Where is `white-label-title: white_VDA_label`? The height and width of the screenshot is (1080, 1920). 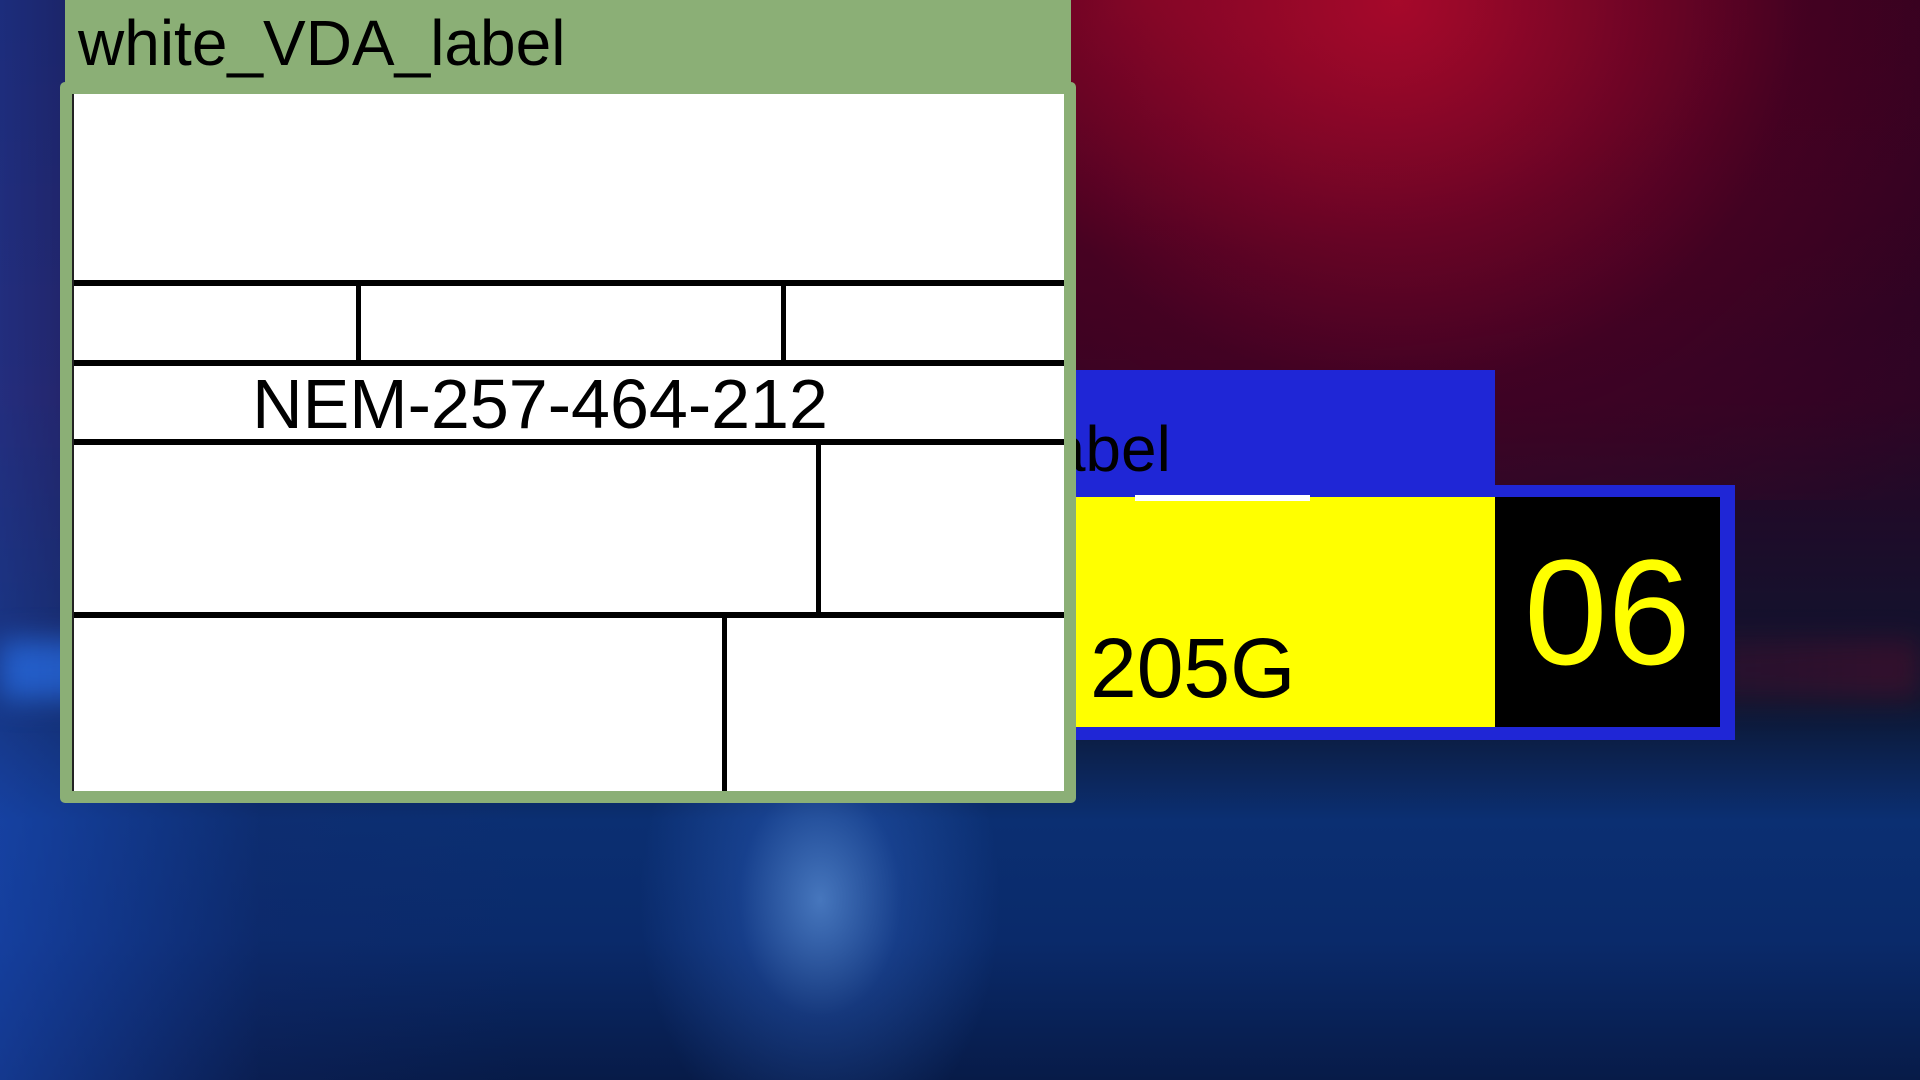
white-label-title: white_VDA_label is located at coordinates (322, 43).